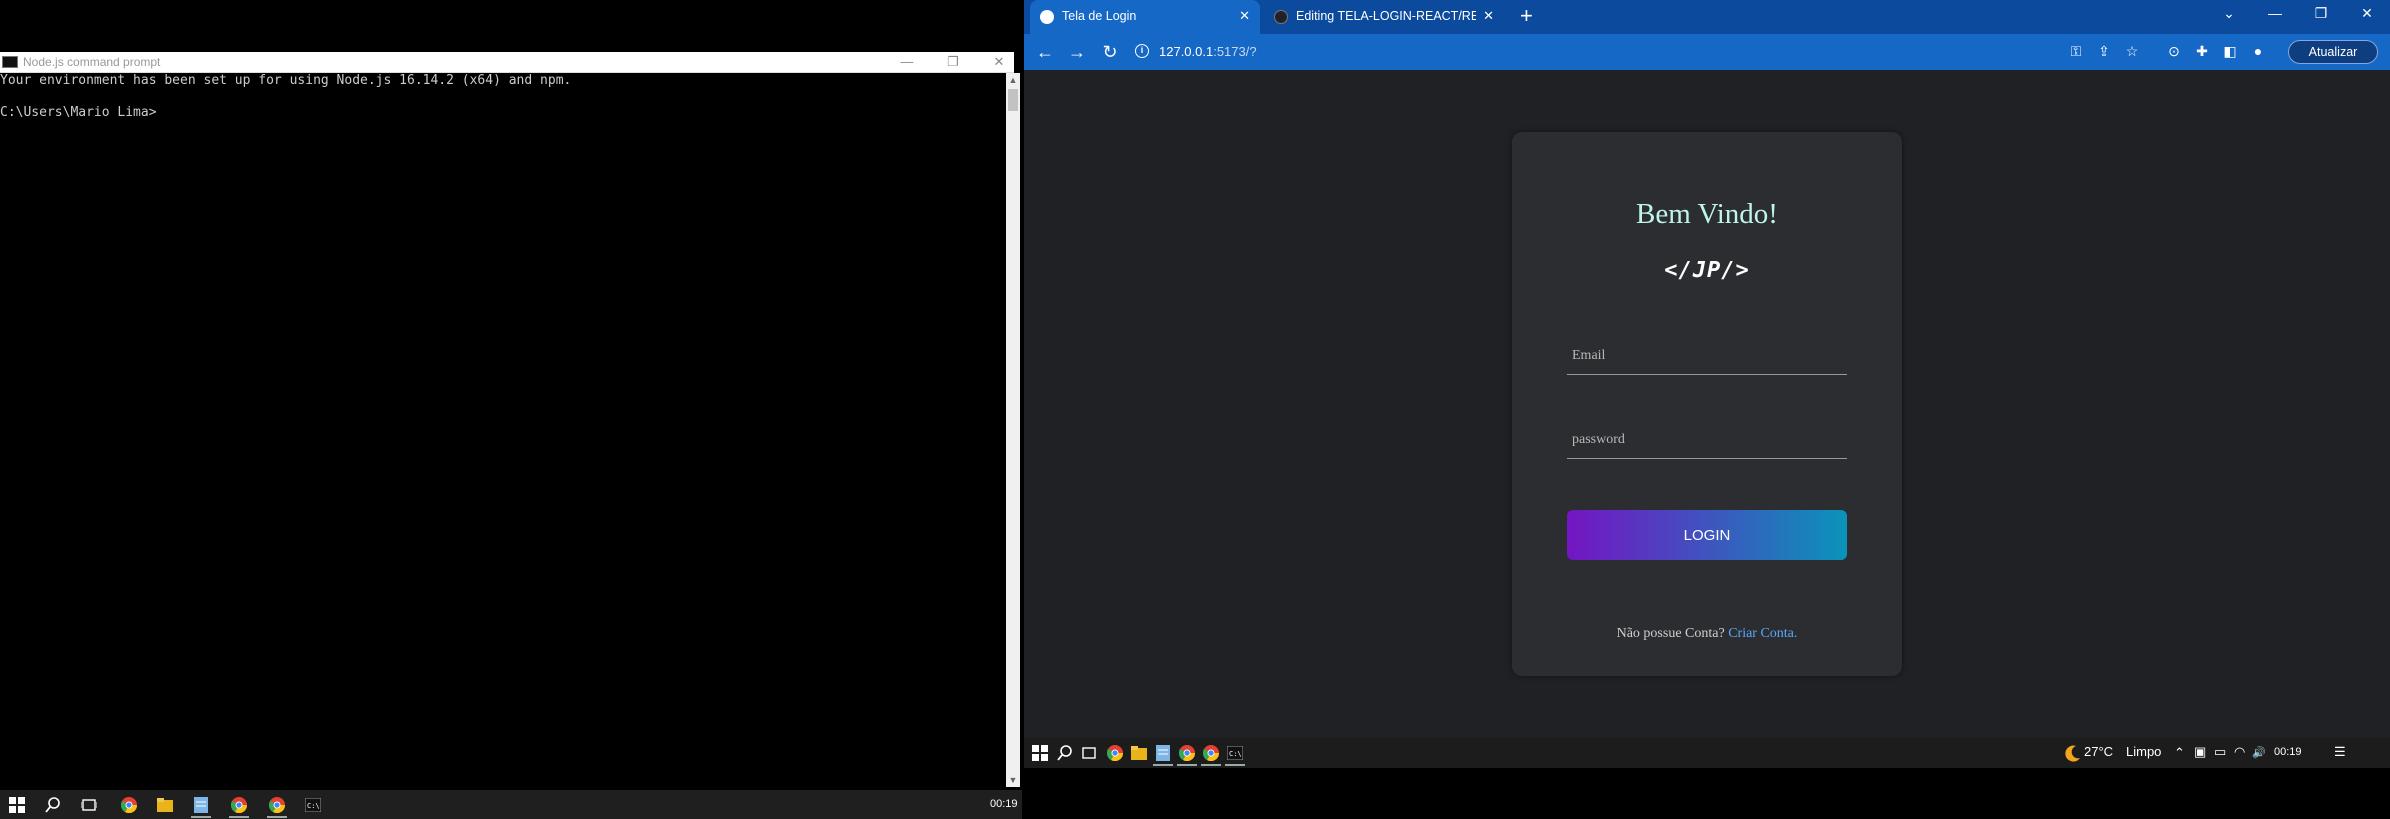  Describe the element at coordinates (92, 62) in the screenshot. I see `cmd-window-title: Node.js command prompt` at that location.